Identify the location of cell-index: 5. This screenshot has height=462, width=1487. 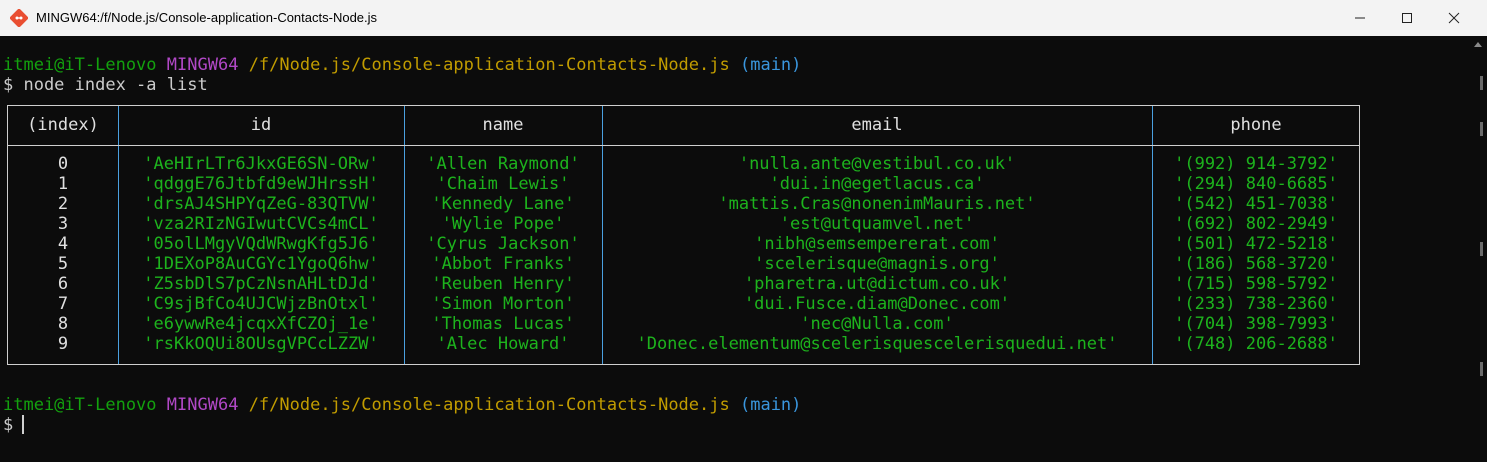
(63, 264).